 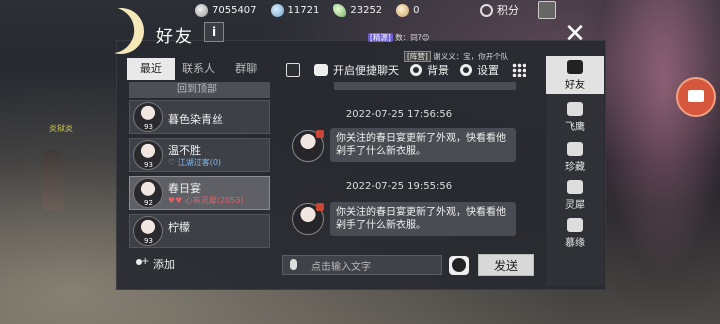 I want to click on camera-icon, so click(x=696, y=96).